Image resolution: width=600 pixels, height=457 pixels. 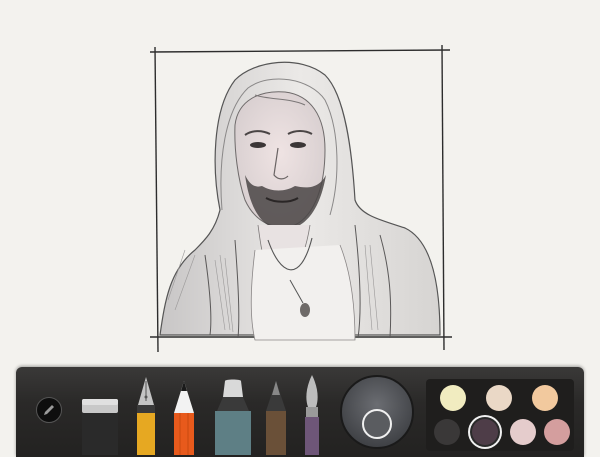 What do you see at coordinates (100, 425) in the screenshot?
I see `eraser-icon` at bounding box center [100, 425].